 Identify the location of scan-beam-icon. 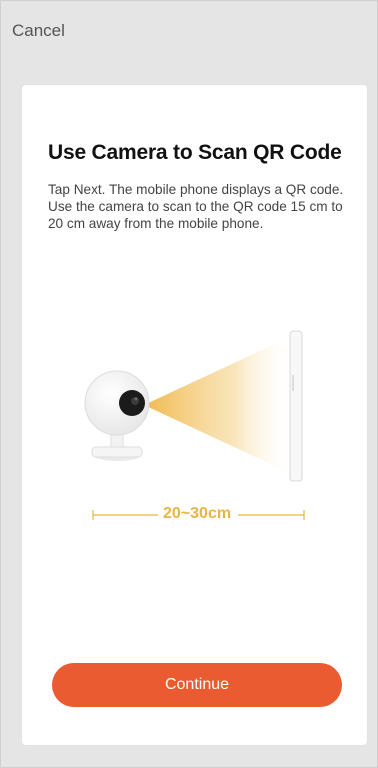
(219, 405).